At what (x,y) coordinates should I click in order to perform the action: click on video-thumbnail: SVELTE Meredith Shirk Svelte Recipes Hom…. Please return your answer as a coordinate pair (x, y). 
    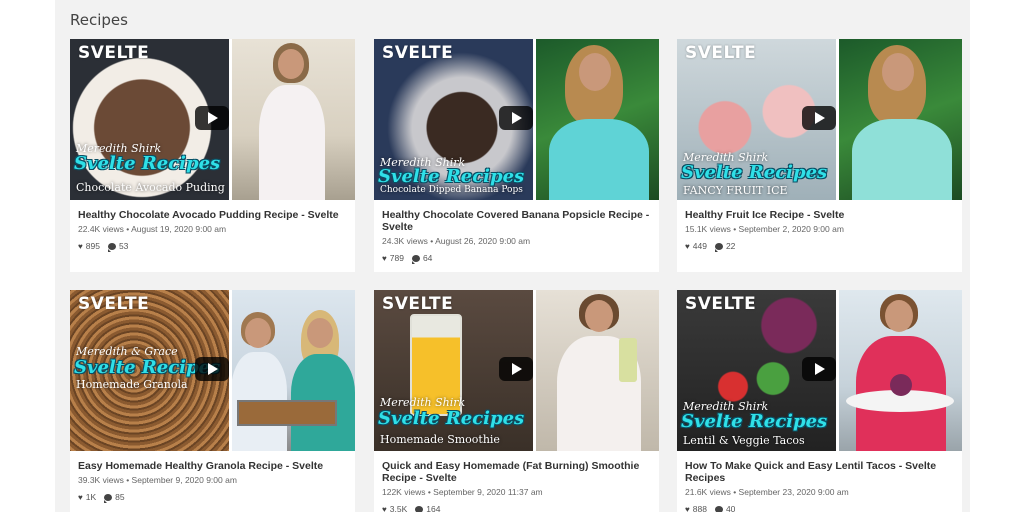
    Looking at the image, I should click on (516, 370).